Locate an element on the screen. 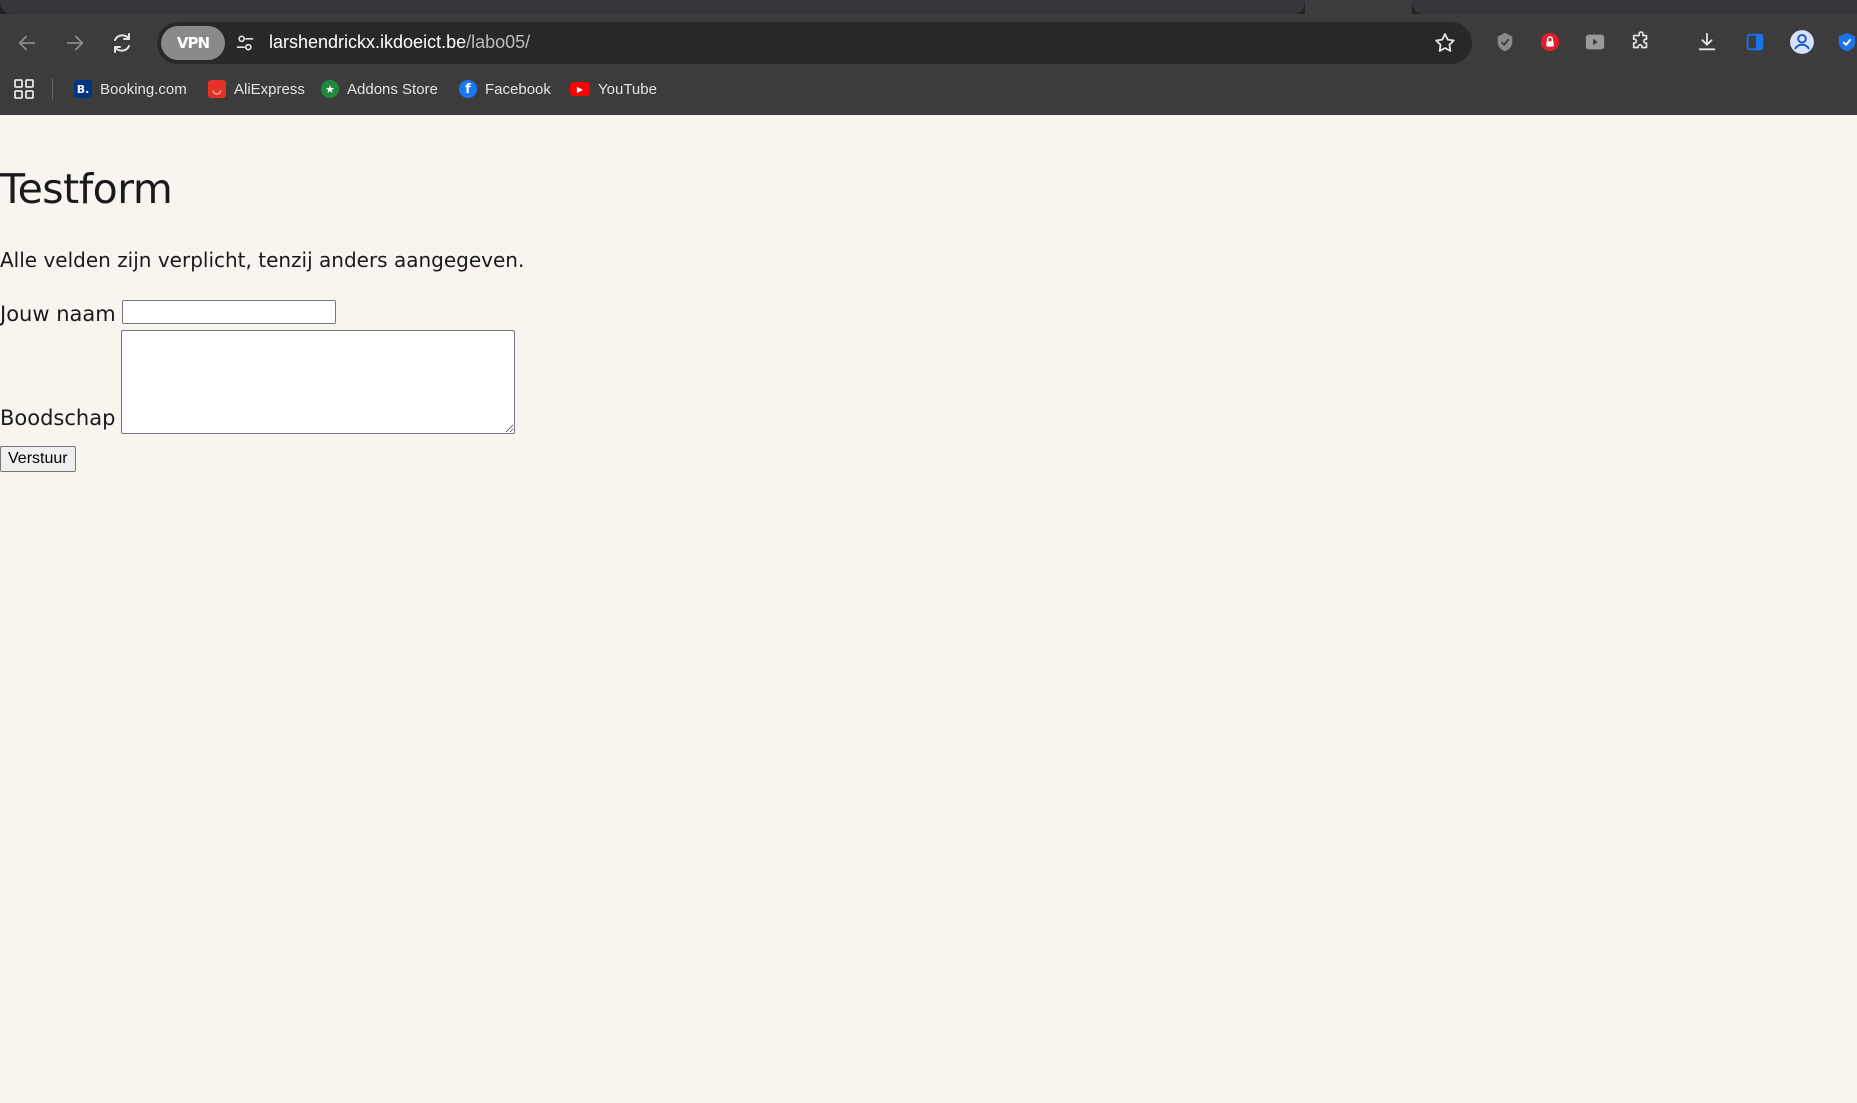  forward-button is located at coordinates (75, 43).